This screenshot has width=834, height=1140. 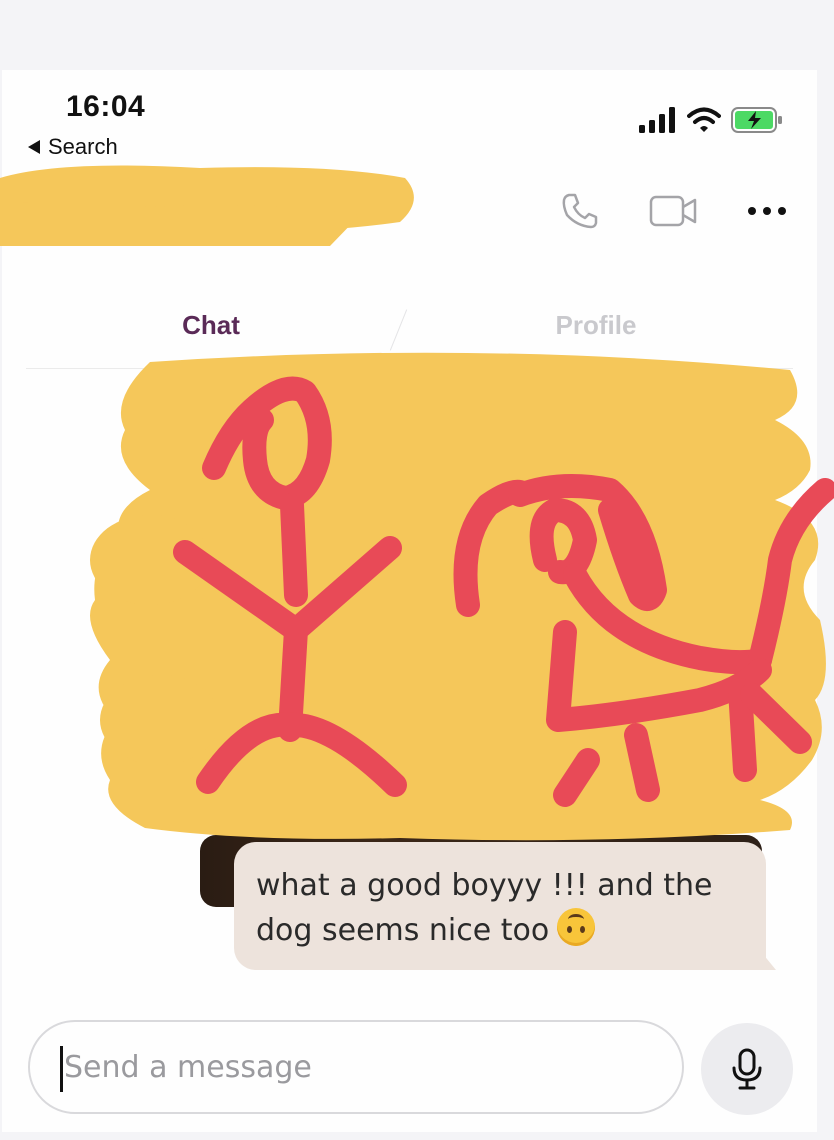 What do you see at coordinates (34, 147) in the screenshot?
I see `back-arrow-icon` at bounding box center [34, 147].